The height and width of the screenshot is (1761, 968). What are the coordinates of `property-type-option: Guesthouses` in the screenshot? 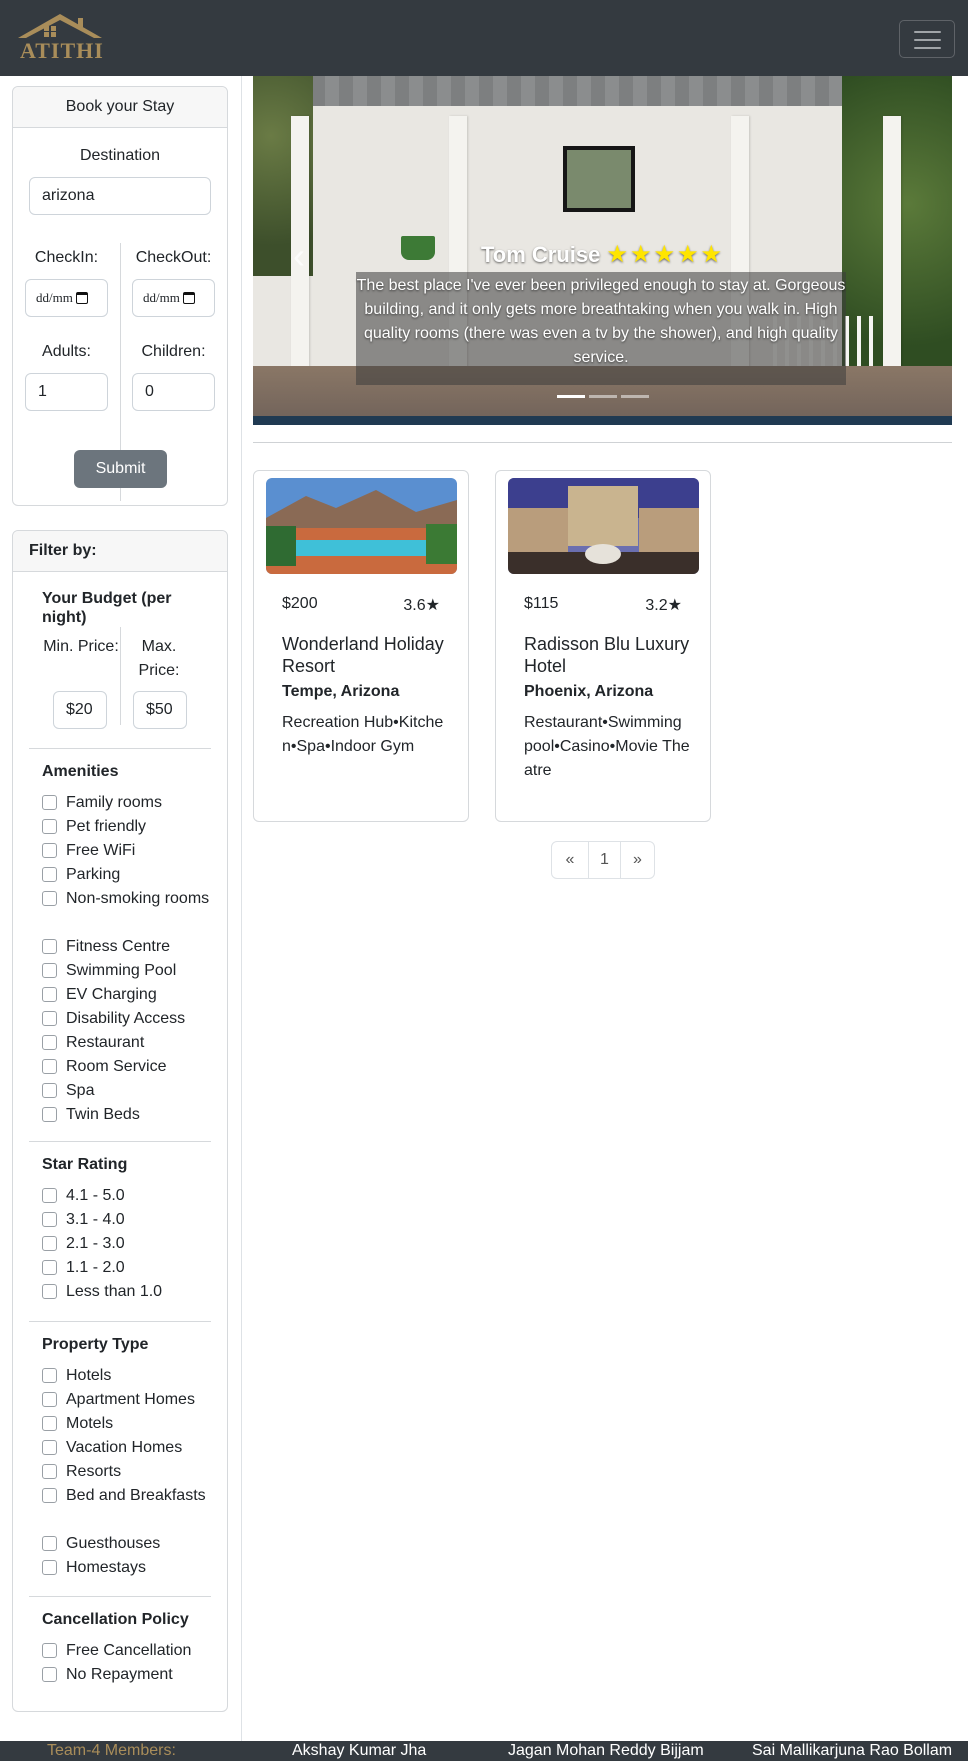 It's located at (127, 1544).